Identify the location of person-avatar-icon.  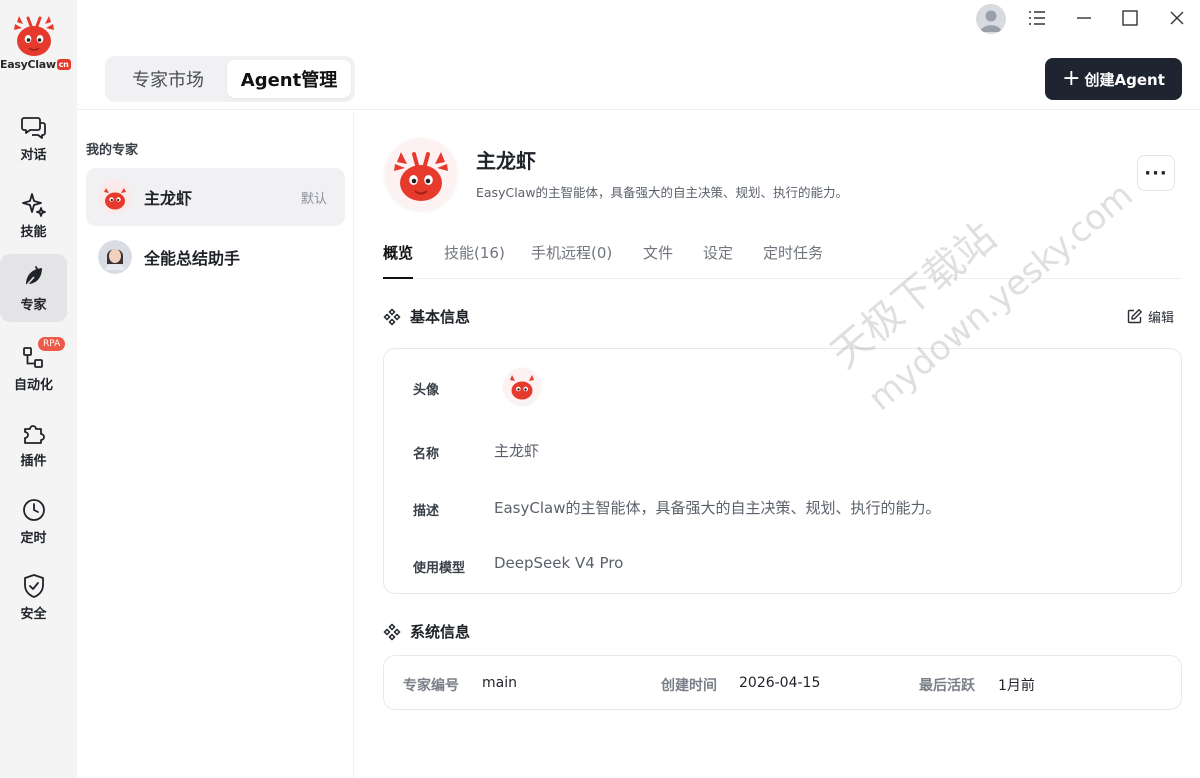
(115, 257).